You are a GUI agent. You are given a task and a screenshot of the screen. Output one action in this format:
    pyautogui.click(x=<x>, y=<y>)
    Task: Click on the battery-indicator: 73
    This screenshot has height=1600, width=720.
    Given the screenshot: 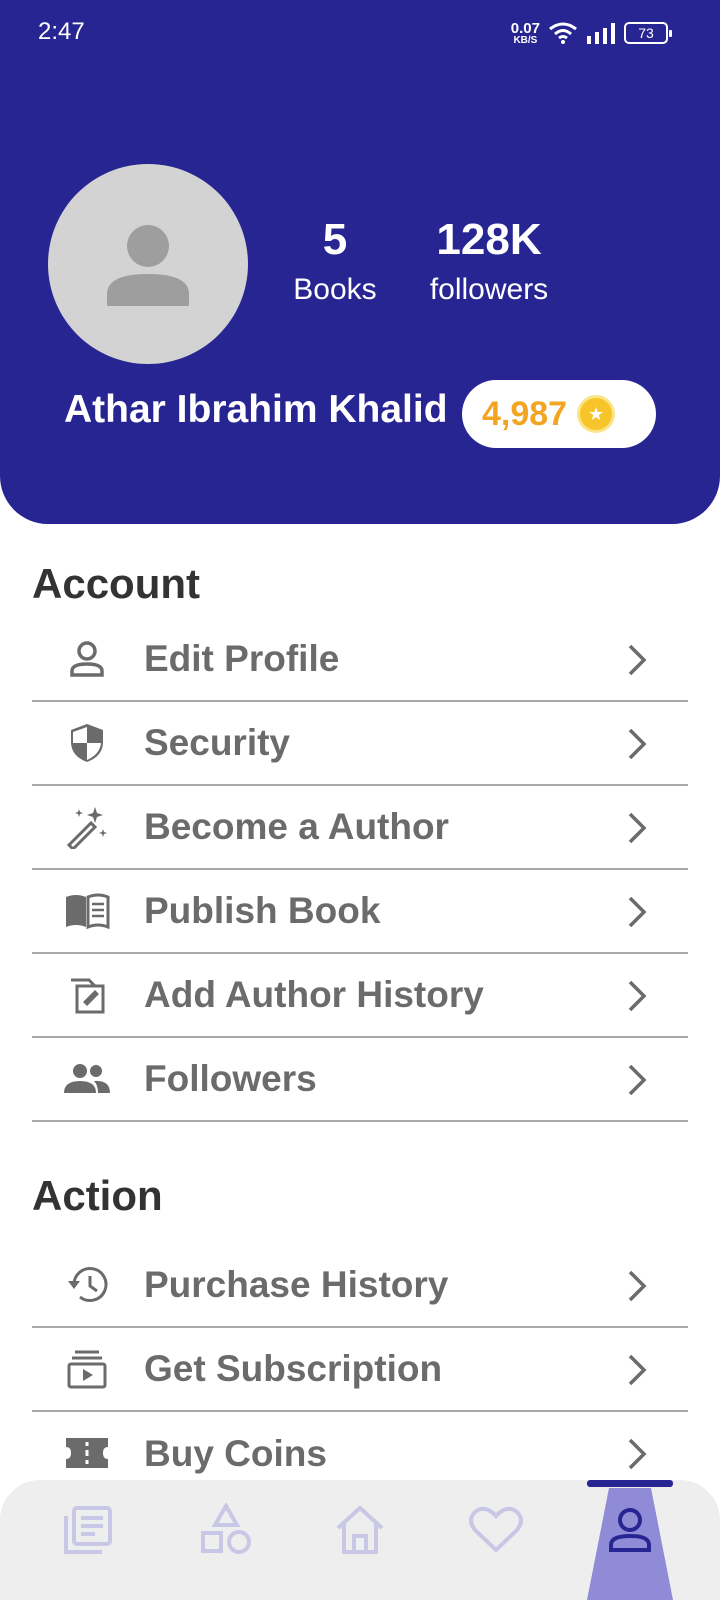 What is the action you would take?
    pyautogui.click(x=648, y=33)
    